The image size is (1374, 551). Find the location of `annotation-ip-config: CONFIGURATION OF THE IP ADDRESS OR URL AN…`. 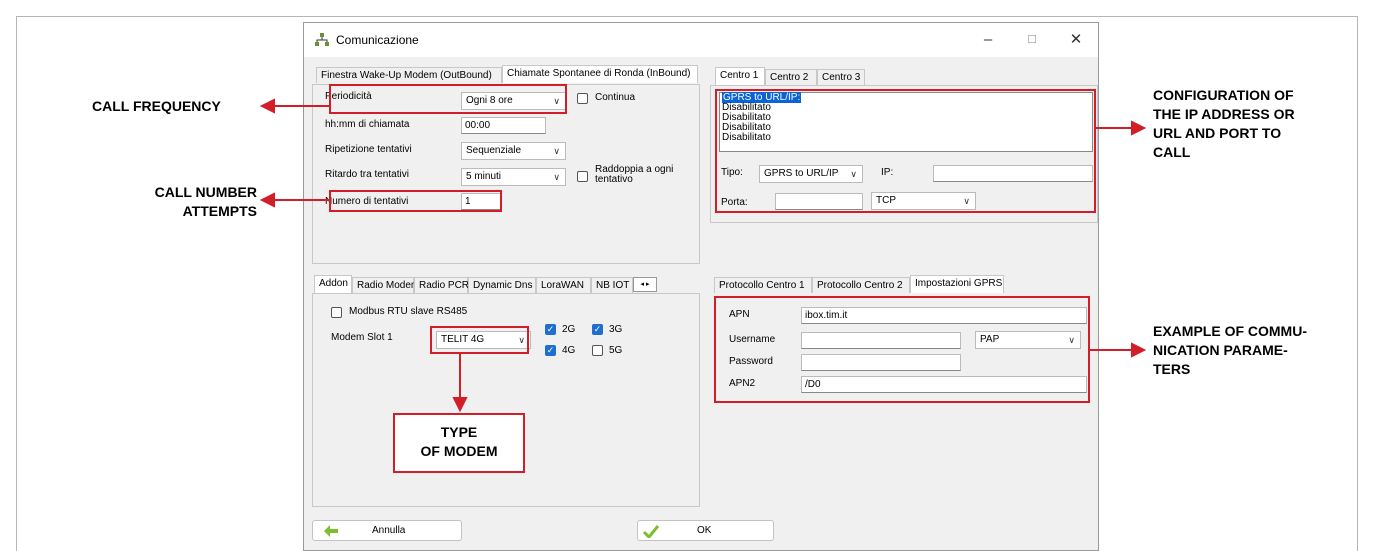

annotation-ip-config: CONFIGURATION OF THE IP ADDRESS OR URL AN… is located at coordinates (1224, 123).